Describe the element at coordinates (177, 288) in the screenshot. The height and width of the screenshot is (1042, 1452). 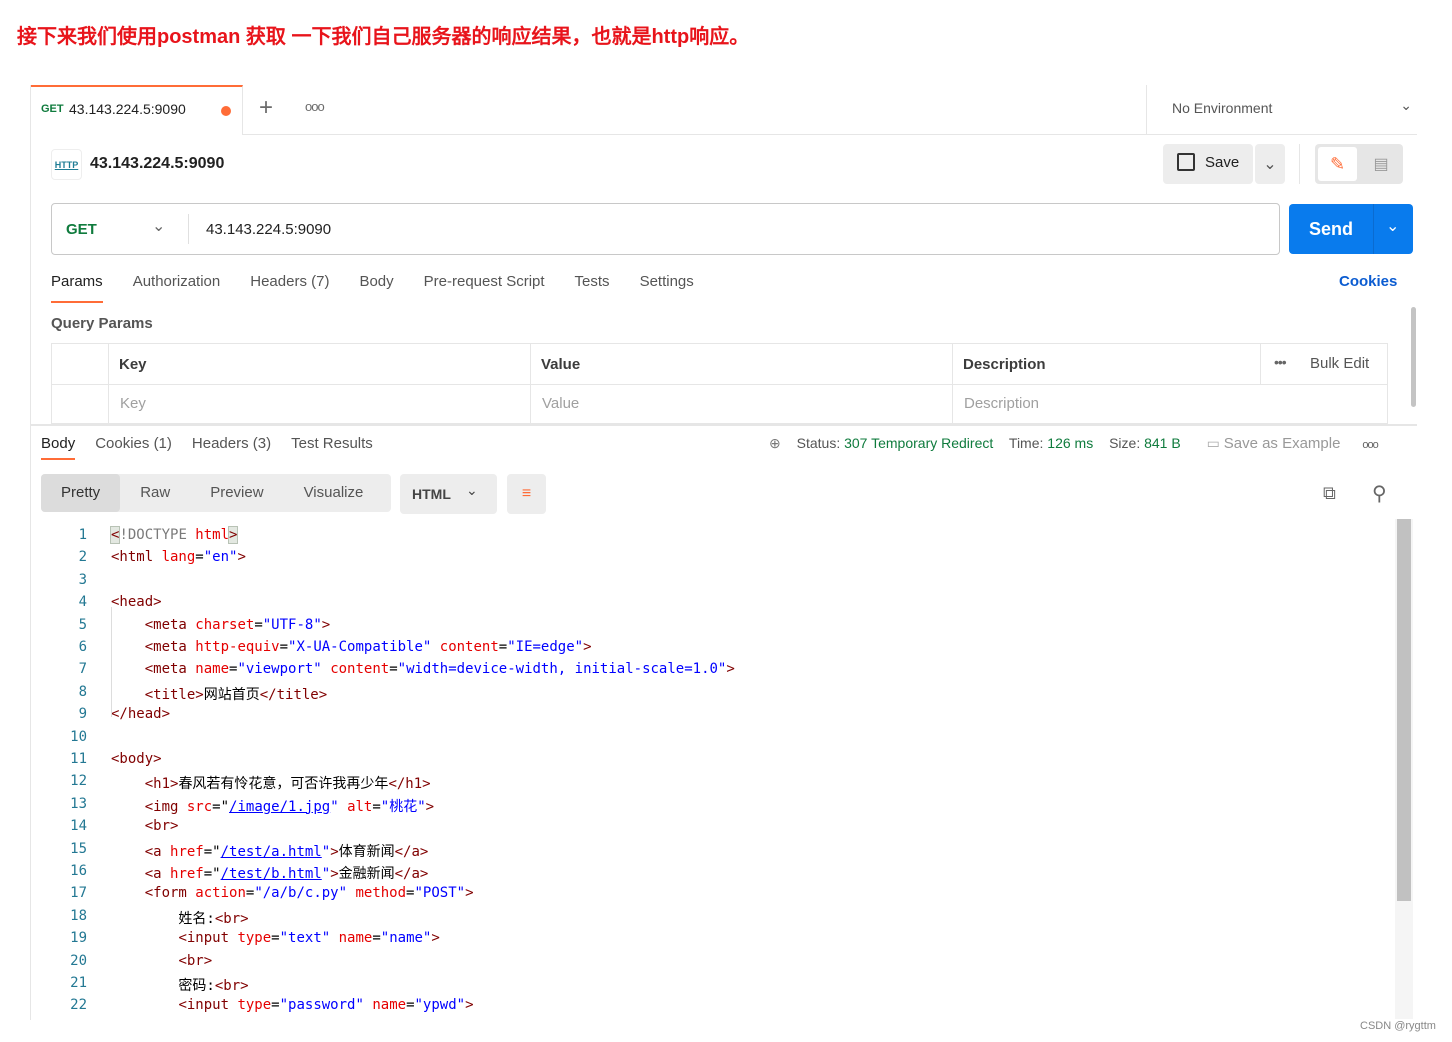
I see `tab-authorization: Authorization` at that location.